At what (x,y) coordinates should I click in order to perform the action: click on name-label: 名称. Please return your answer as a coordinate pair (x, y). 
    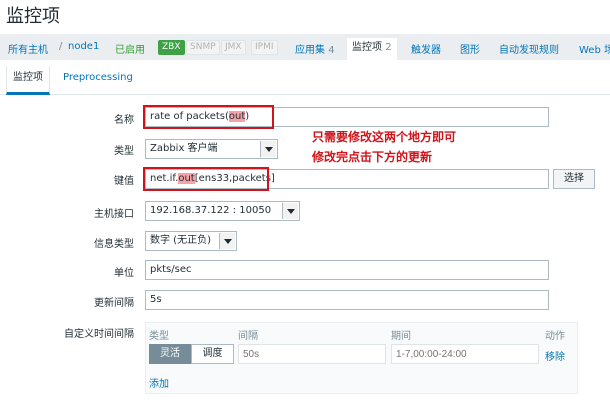
    Looking at the image, I should click on (124, 120).